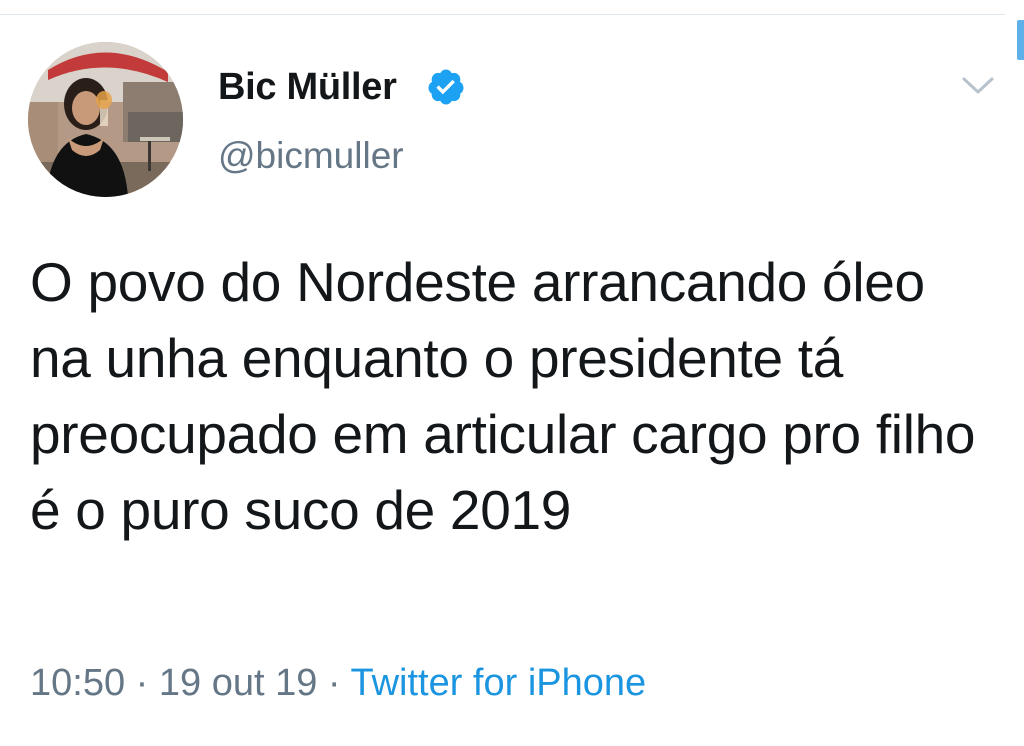 The height and width of the screenshot is (746, 1024). What do you see at coordinates (446, 87) in the screenshot?
I see `verified-badge-icon` at bounding box center [446, 87].